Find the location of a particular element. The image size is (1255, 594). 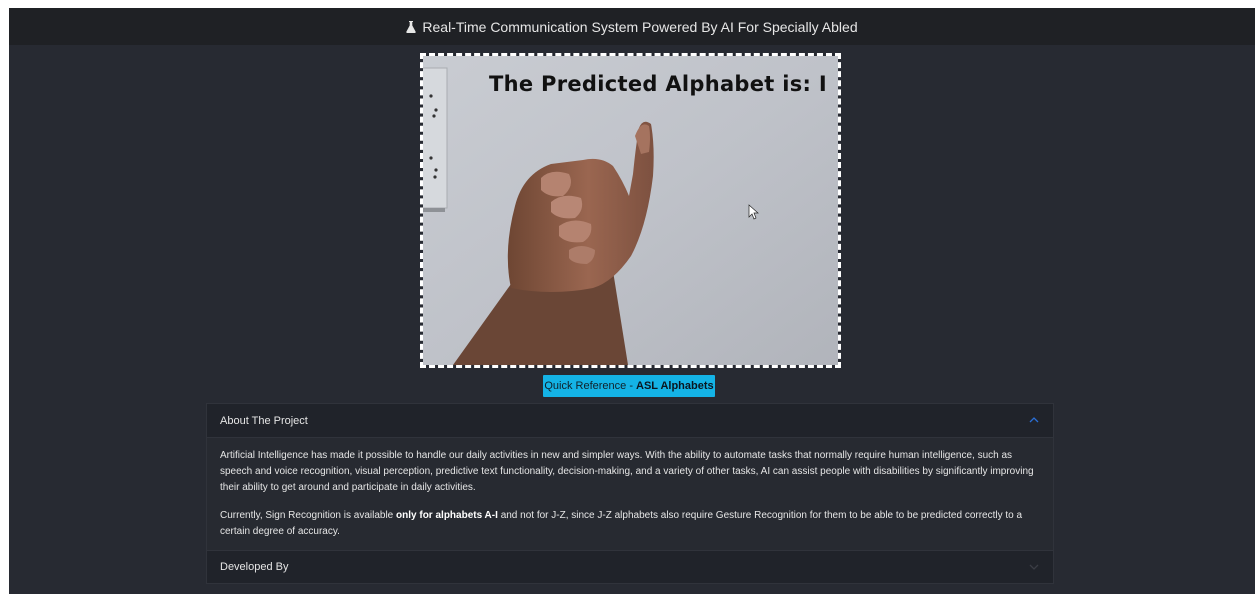

quick-reference-bold: ASL Alphabets is located at coordinates (675, 386).